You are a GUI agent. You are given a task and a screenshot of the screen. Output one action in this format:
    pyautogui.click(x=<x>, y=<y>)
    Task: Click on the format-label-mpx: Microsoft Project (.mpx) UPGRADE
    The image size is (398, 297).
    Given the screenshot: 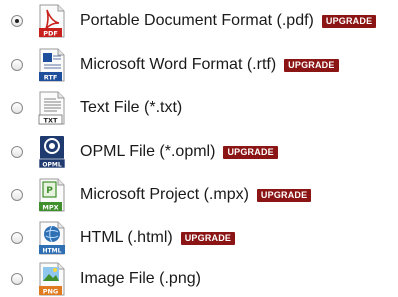 What is the action you would take?
    pyautogui.click(x=196, y=195)
    